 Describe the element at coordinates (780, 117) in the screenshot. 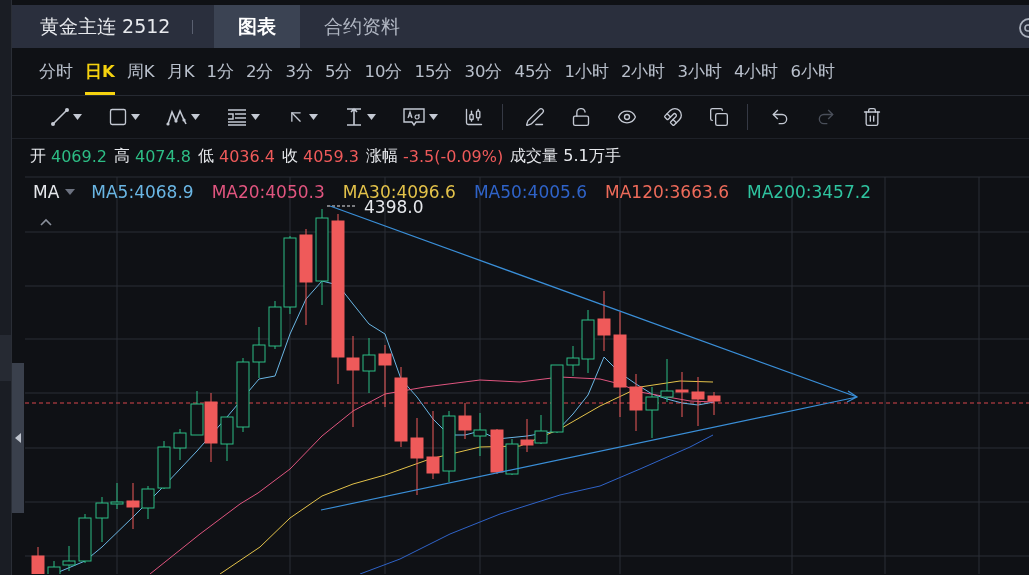

I see `undo-icon` at that location.